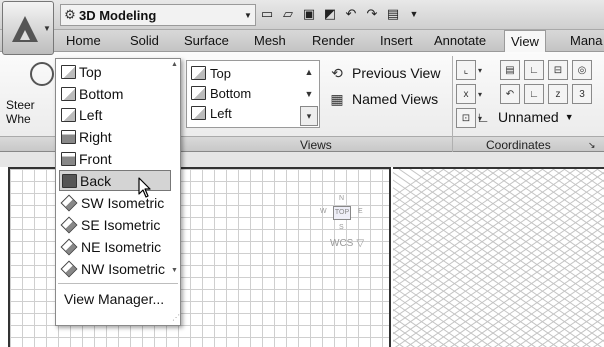 The width and height of the screenshot is (604, 347). I want to click on saveas-icon: ◩, so click(330, 14).